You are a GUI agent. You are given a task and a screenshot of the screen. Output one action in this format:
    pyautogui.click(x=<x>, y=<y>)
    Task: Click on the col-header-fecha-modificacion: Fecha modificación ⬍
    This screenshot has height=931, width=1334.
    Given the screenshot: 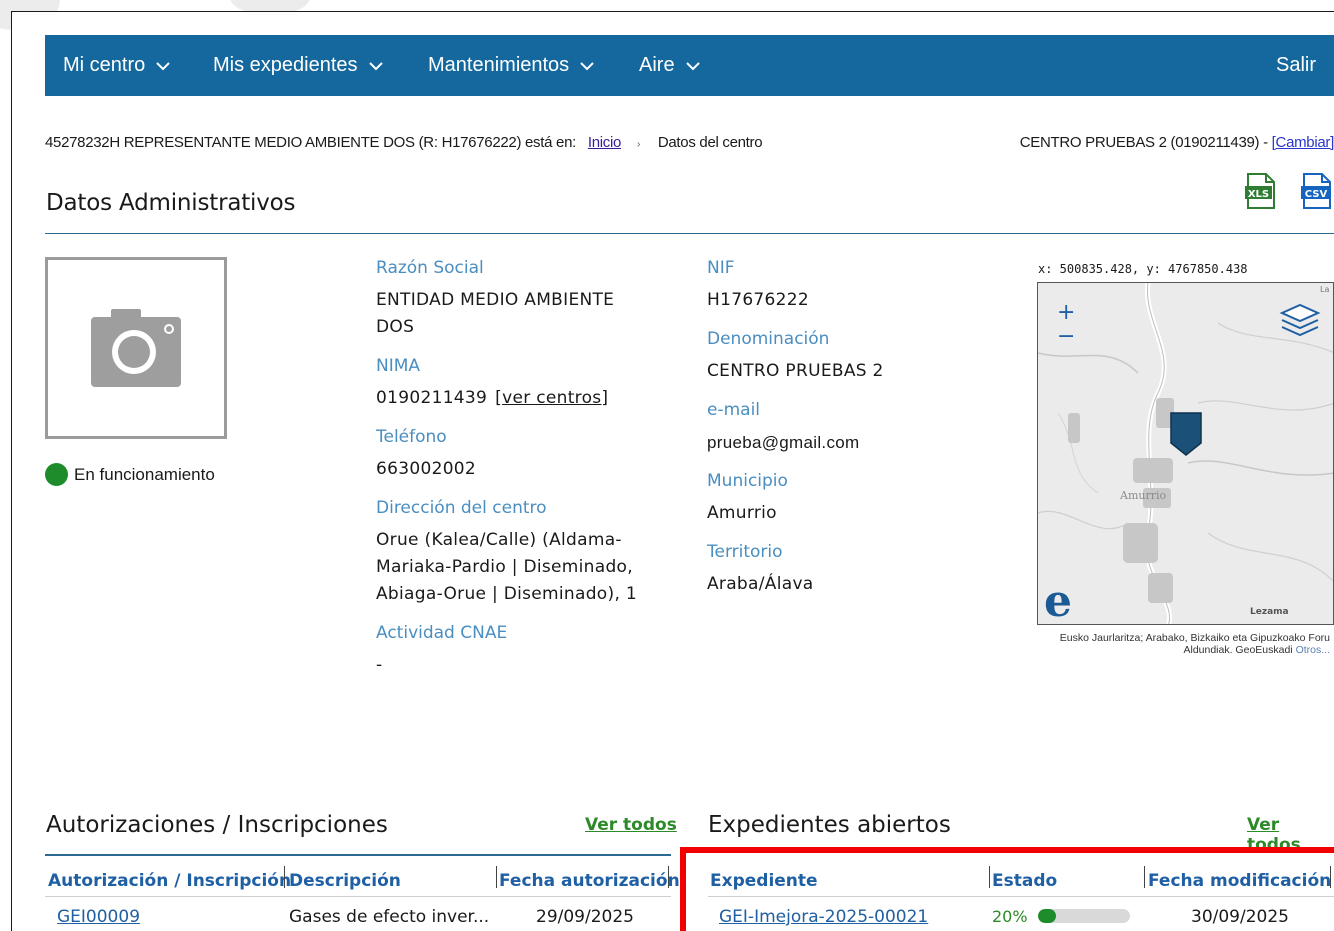 What is the action you would take?
    pyautogui.click(x=1241, y=881)
    